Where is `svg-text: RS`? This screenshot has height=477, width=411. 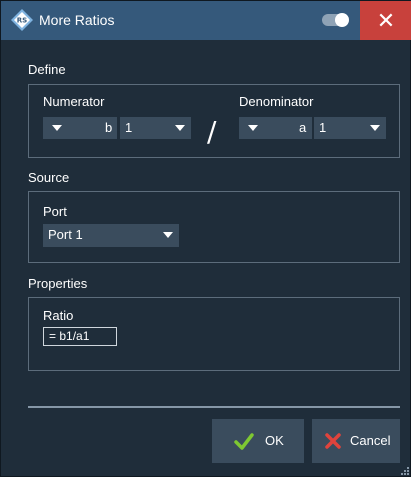 svg-text: RS is located at coordinates (22, 21).